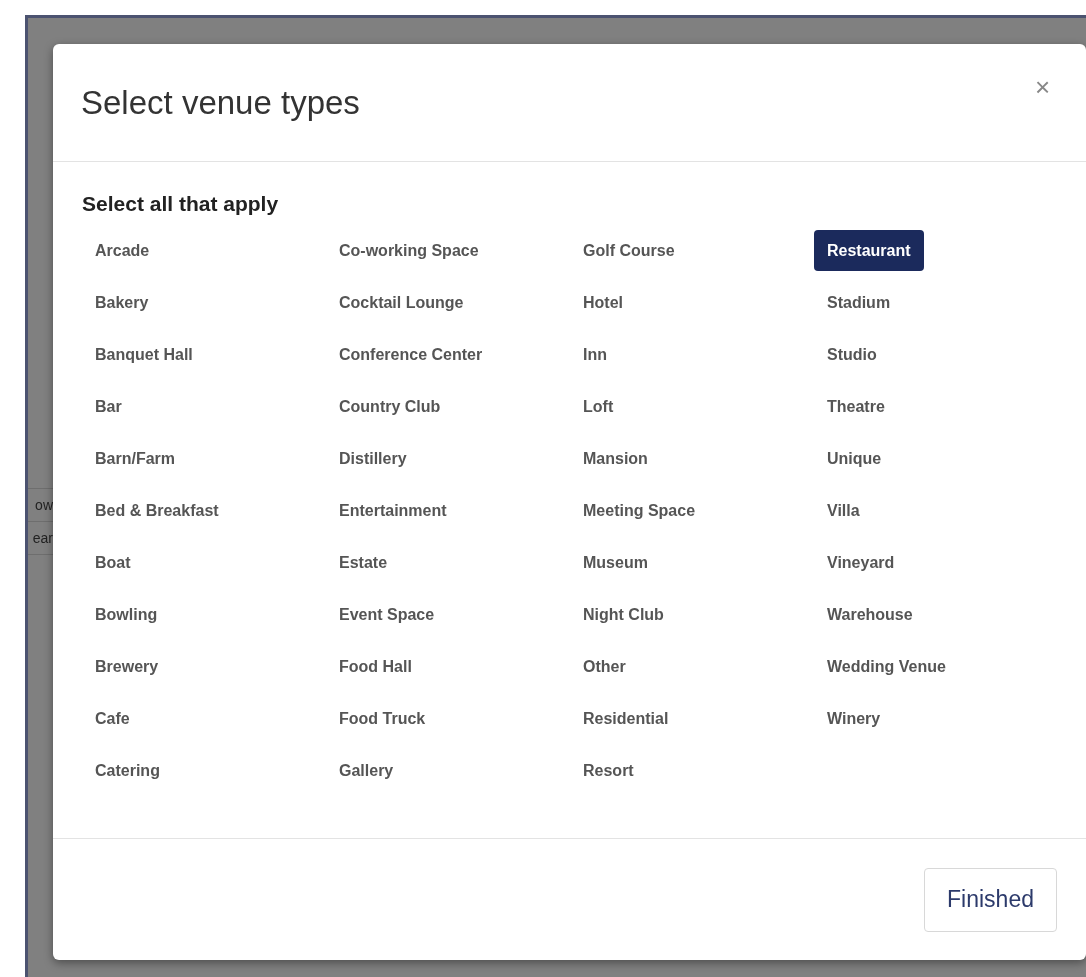 The image size is (1086, 977). What do you see at coordinates (598, 406) in the screenshot?
I see `venue-type-option: Loft` at bounding box center [598, 406].